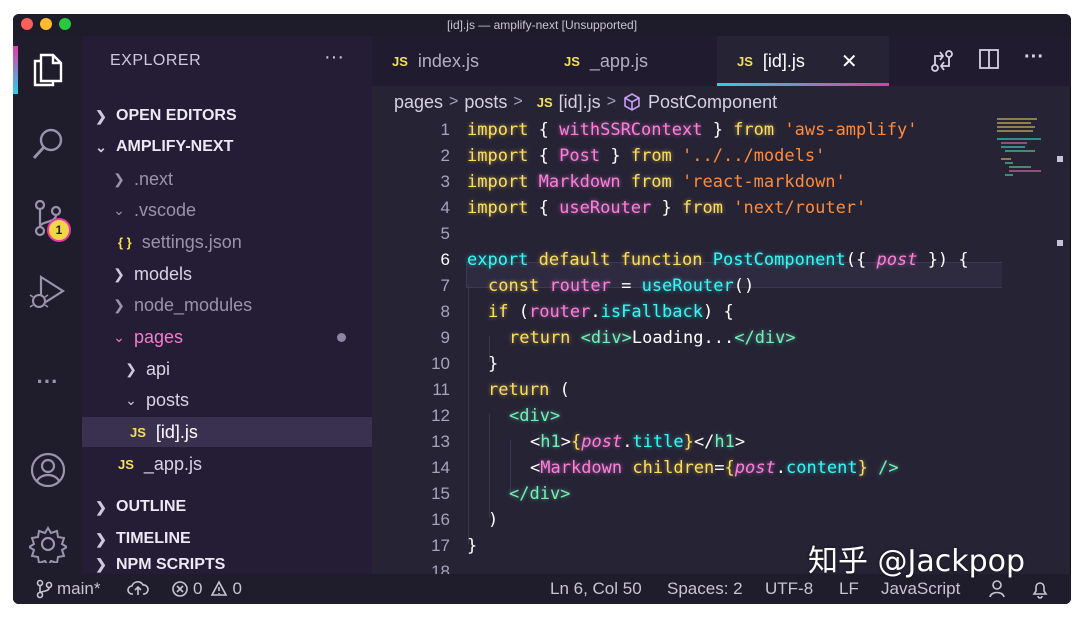  I want to click on tree-item-posts: ⌄ posts, so click(227, 400).